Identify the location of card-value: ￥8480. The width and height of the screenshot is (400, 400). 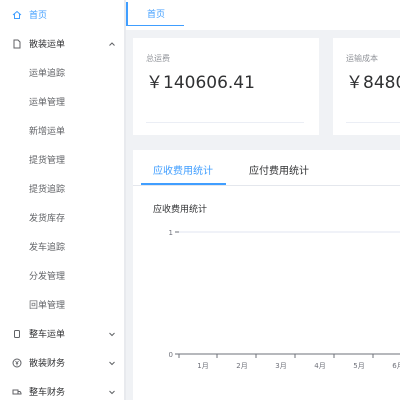
(373, 83).